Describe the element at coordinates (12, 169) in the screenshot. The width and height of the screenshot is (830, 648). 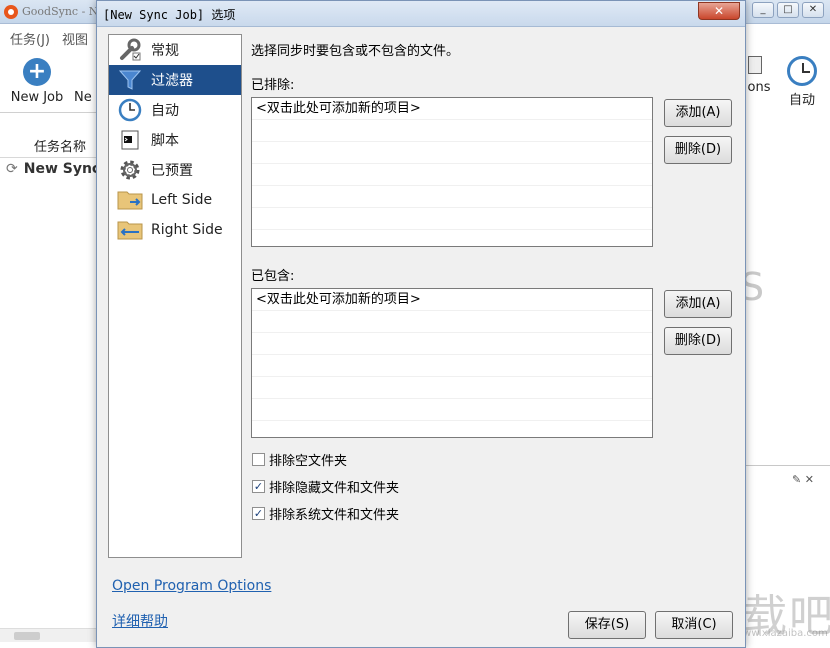
I see `sync-icon: ⟳` at that location.